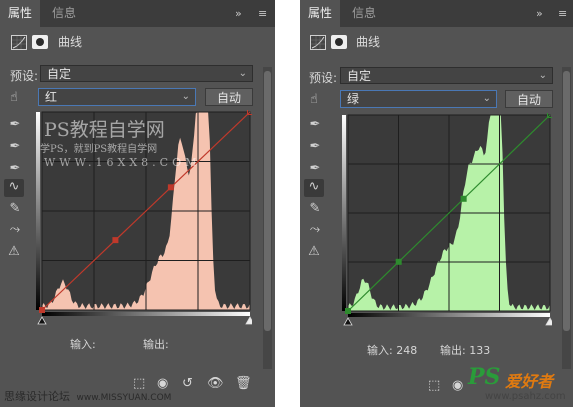 This screenshot has width=573, height=407. What do you see at coordinates (215, 383) in the screenshot?
I see `visibility-eye-icon: 👁` at bounding box center [215, 383].